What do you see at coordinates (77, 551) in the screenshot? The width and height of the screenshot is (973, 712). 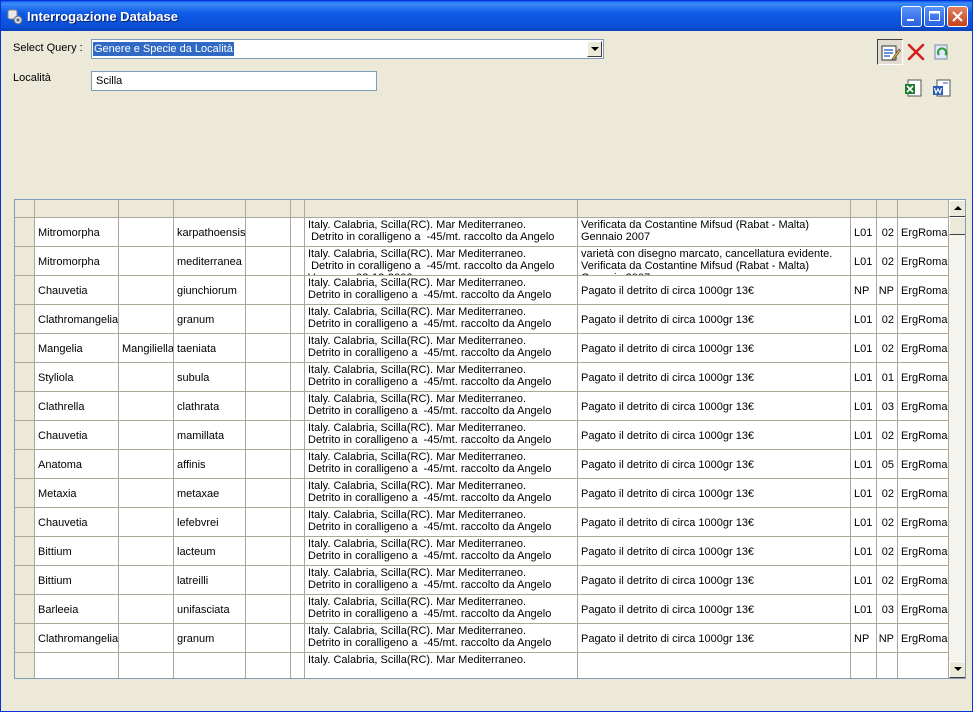 I see `cell-genere: Bittium` at bounding box center [77, 551].